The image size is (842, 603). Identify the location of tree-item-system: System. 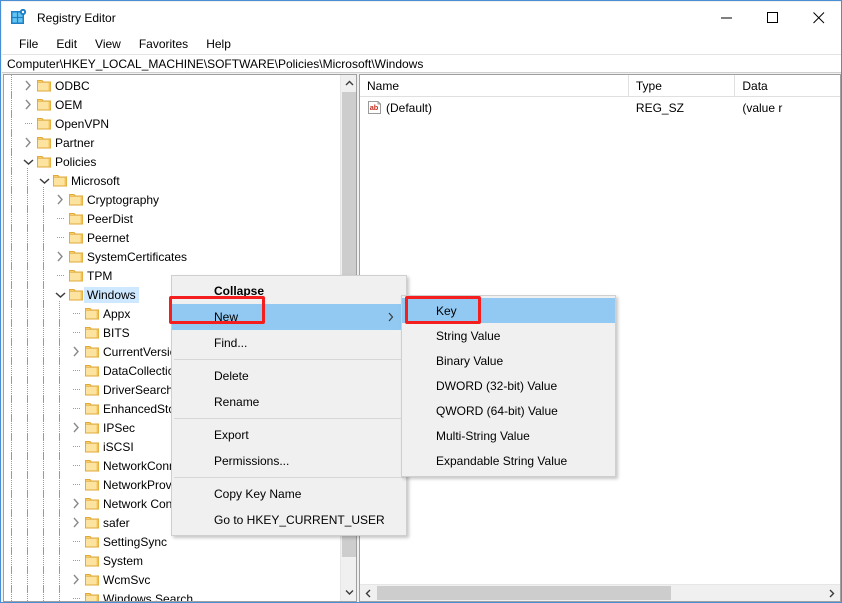
(172, 560).